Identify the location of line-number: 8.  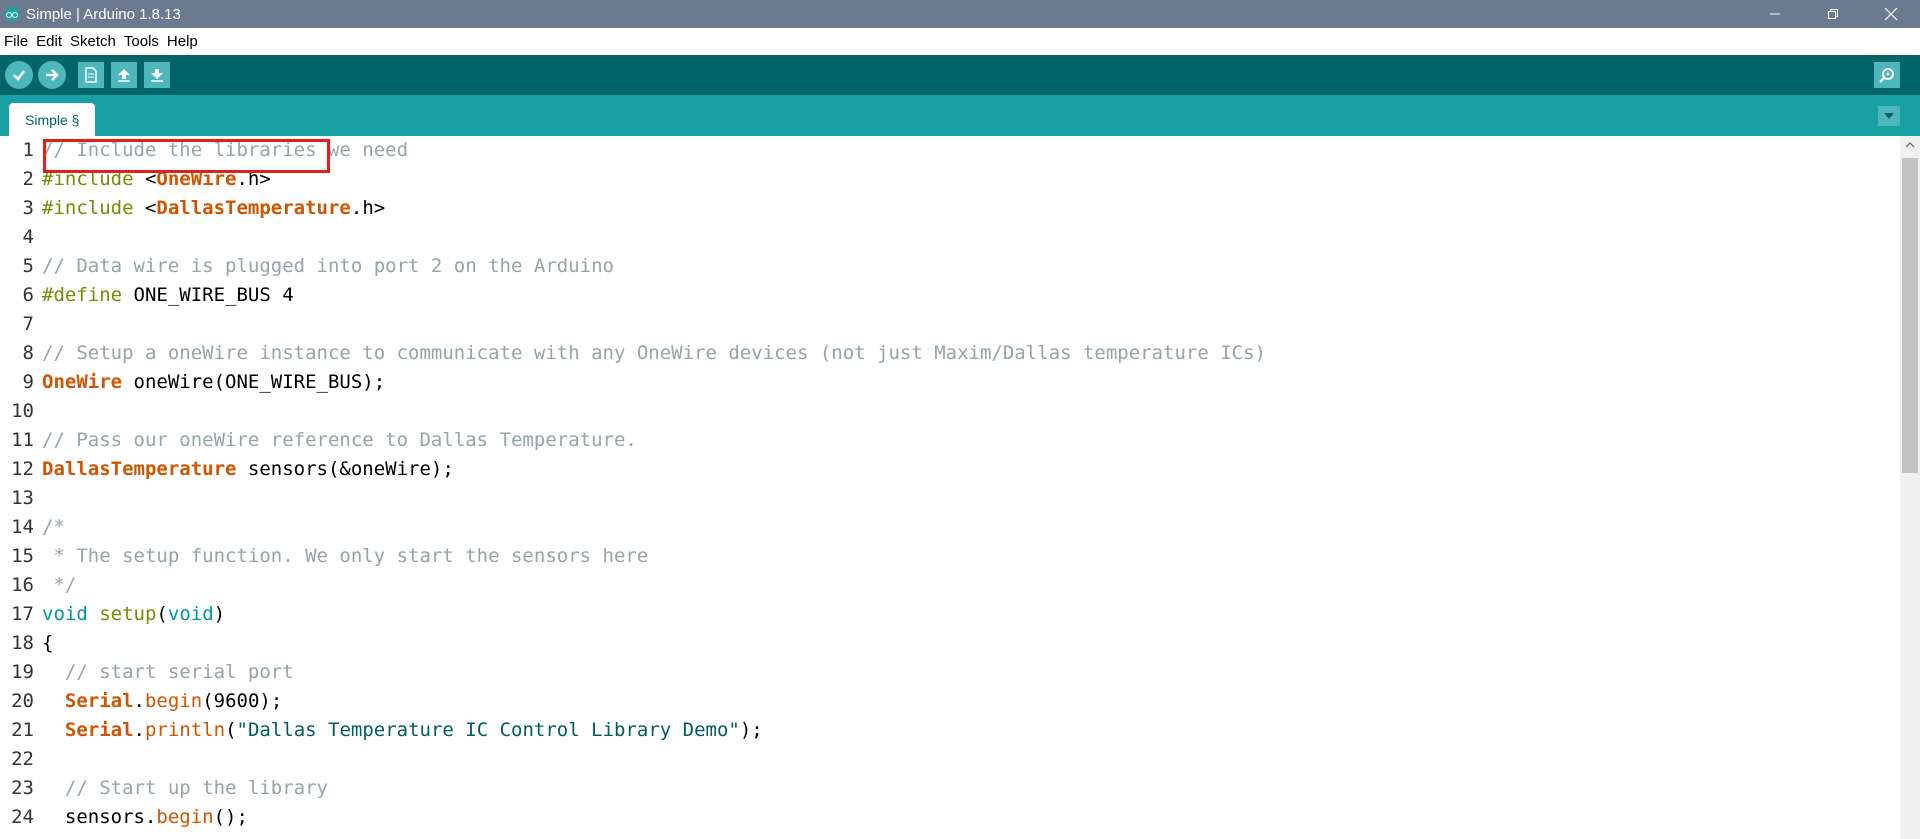
(28, 353).